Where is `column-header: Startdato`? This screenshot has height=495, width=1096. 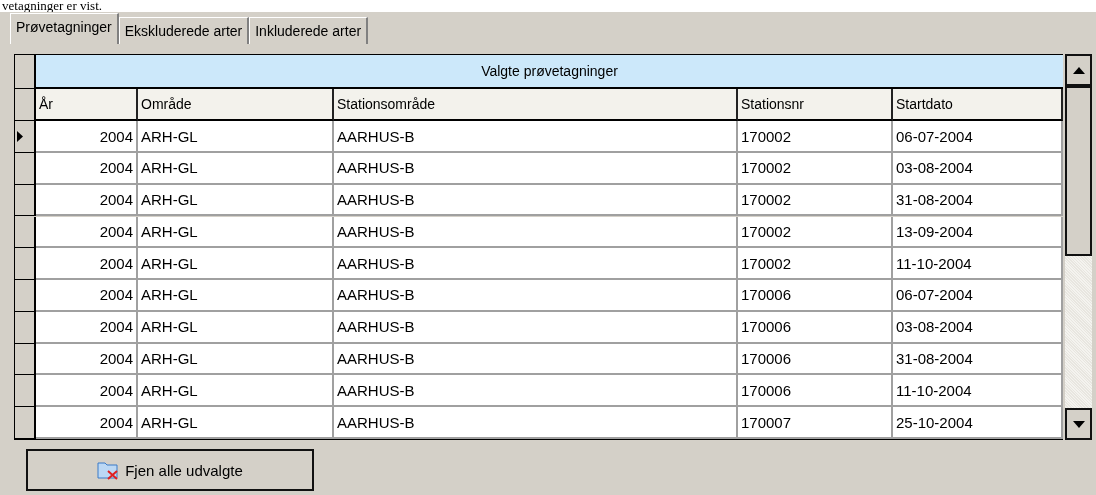 column-header: Startdato is located at coordinates (978, 105).